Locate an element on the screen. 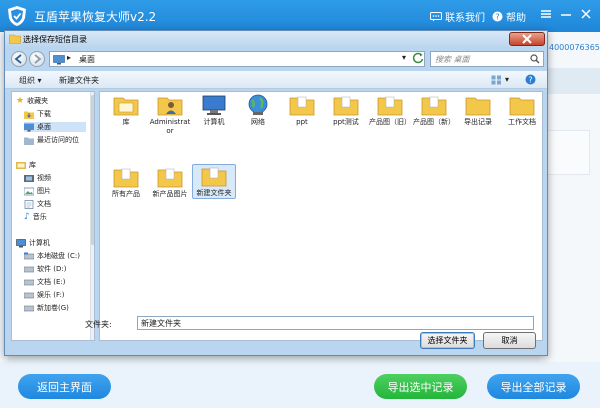 This screenshot has height=408, width=600. select-folder-button: 选择文件夹 is located at coordinates (447, 340).